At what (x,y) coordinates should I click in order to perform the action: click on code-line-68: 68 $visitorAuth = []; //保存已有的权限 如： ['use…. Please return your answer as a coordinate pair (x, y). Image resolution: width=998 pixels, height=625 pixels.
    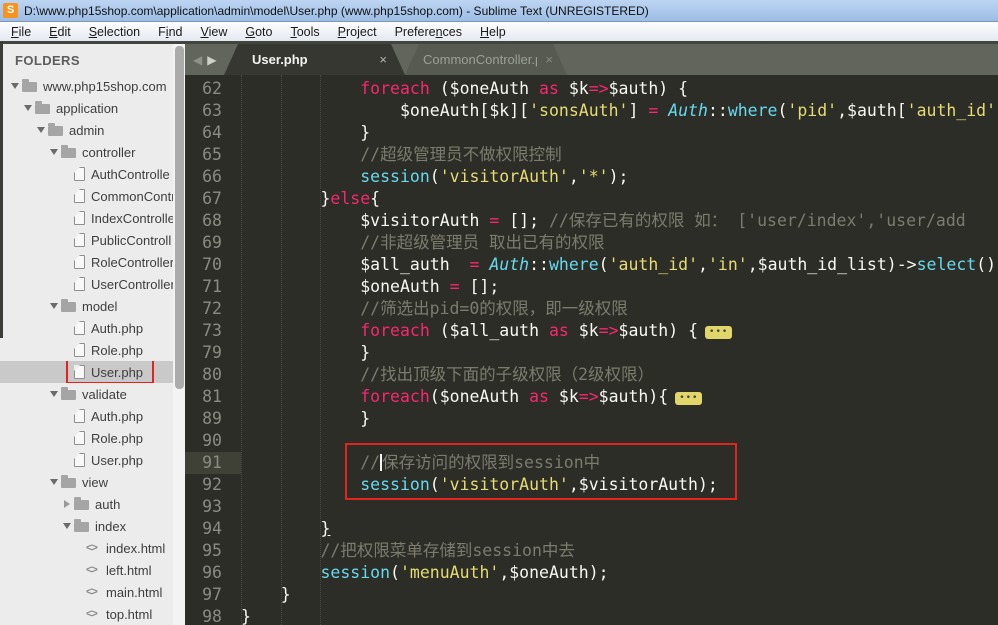
    Looking at the image, I should click on (591, 221).